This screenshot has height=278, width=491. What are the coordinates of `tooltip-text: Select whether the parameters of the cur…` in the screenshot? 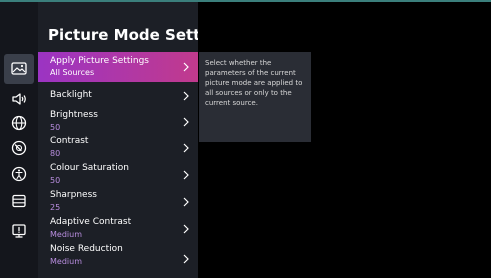 It's located at (254, 83).